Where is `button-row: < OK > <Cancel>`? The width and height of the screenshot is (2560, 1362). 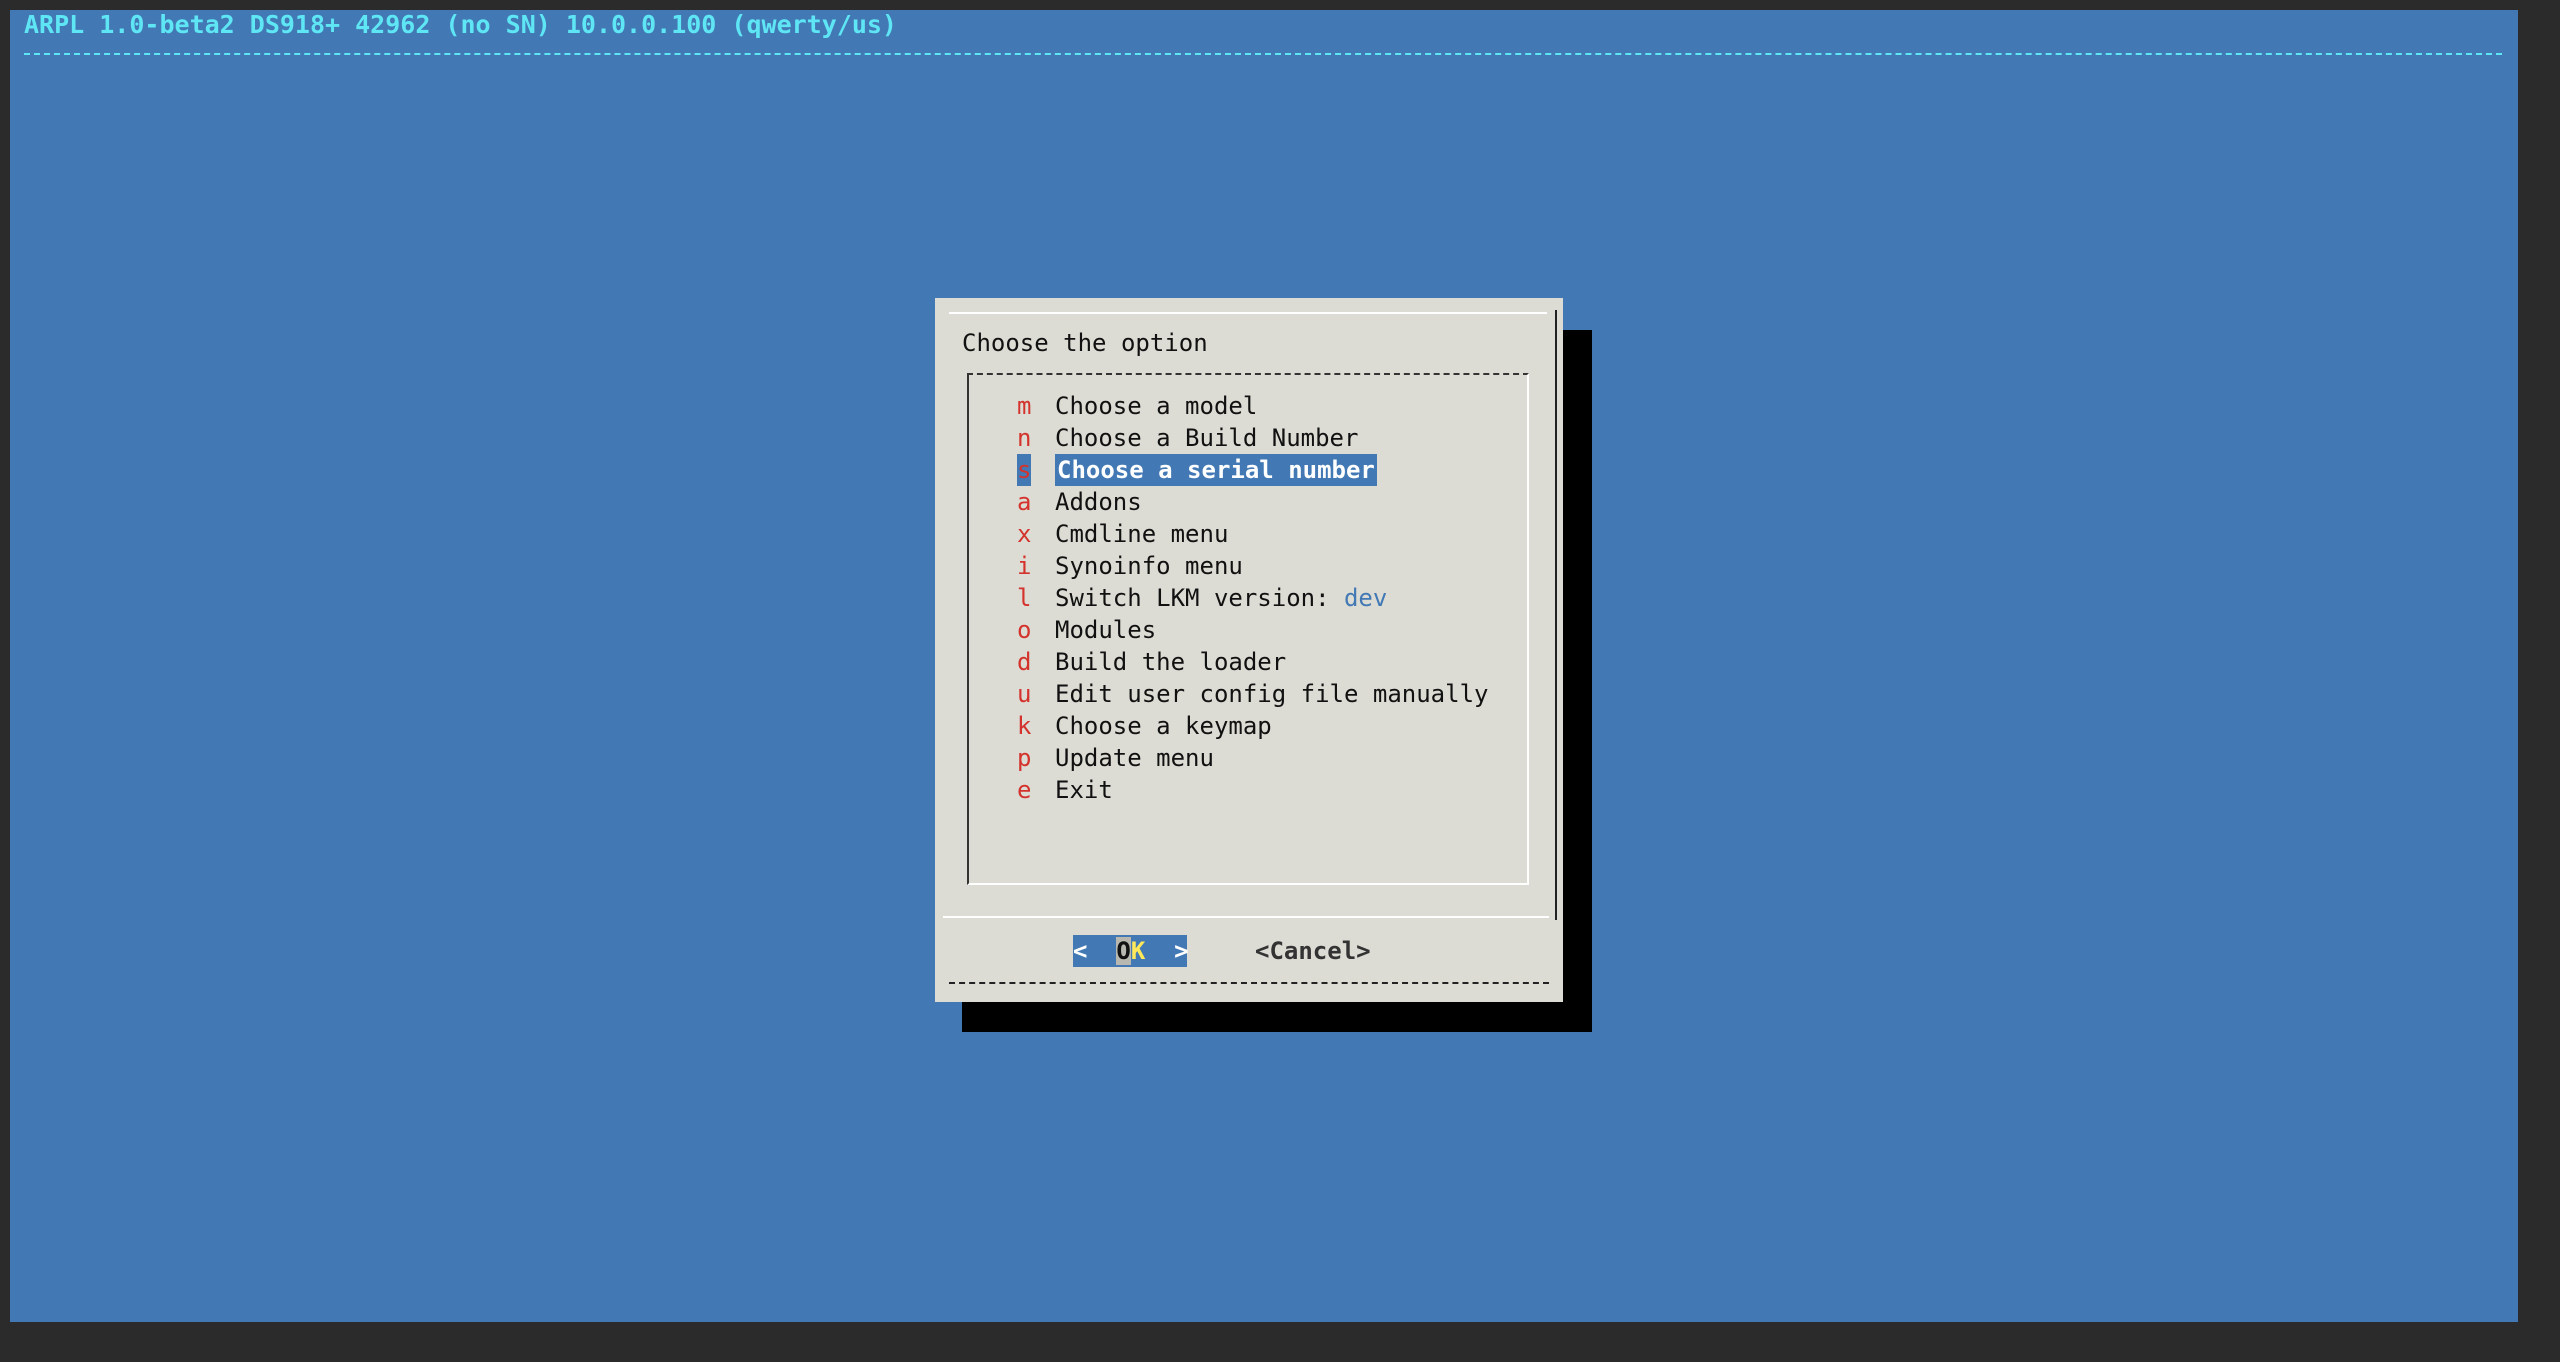 button-row: < OK > <Cancel> is located at coordinates (1249, 952).